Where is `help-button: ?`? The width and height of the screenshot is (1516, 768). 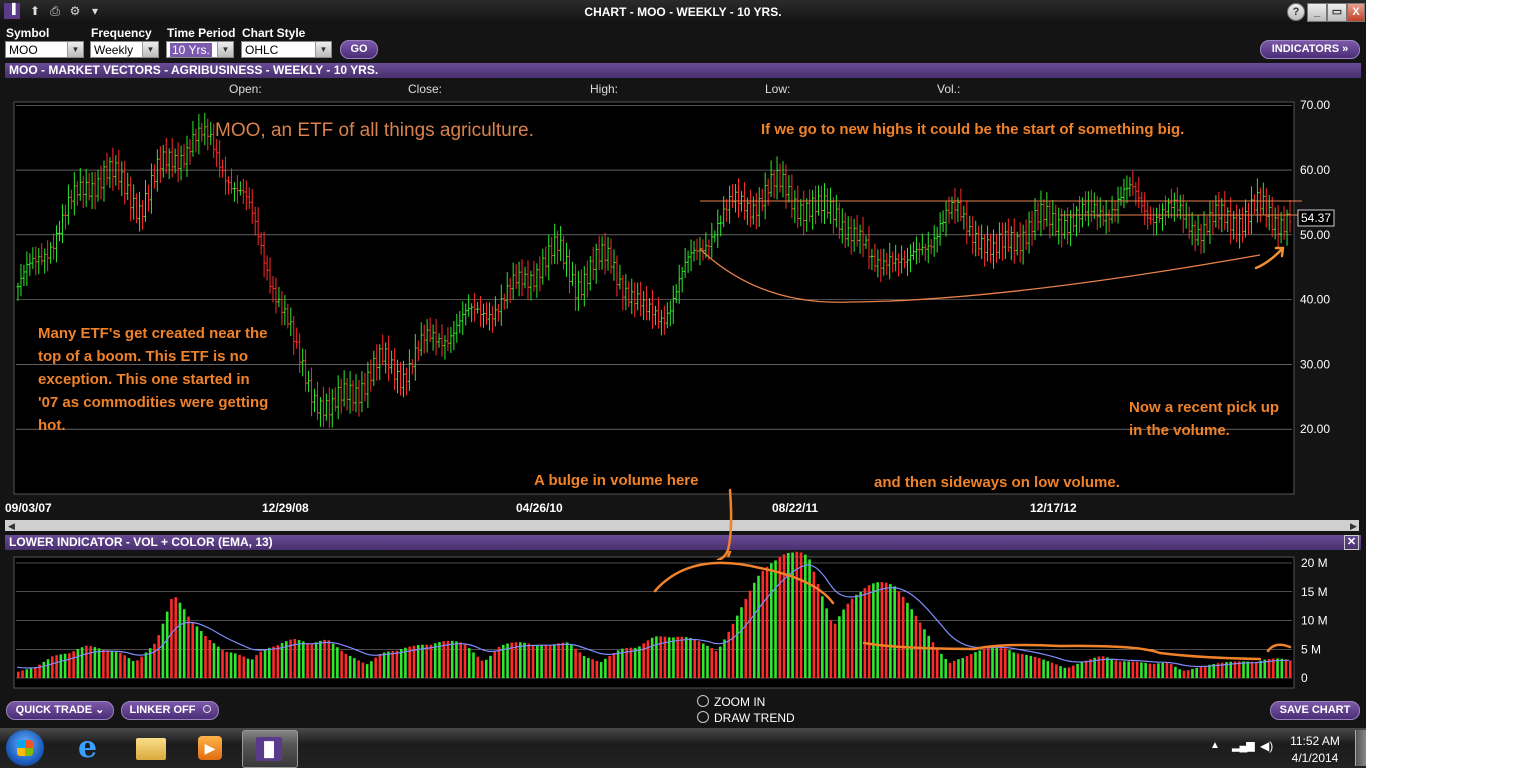
help-button: ? is located at coordinates (1296, 12).